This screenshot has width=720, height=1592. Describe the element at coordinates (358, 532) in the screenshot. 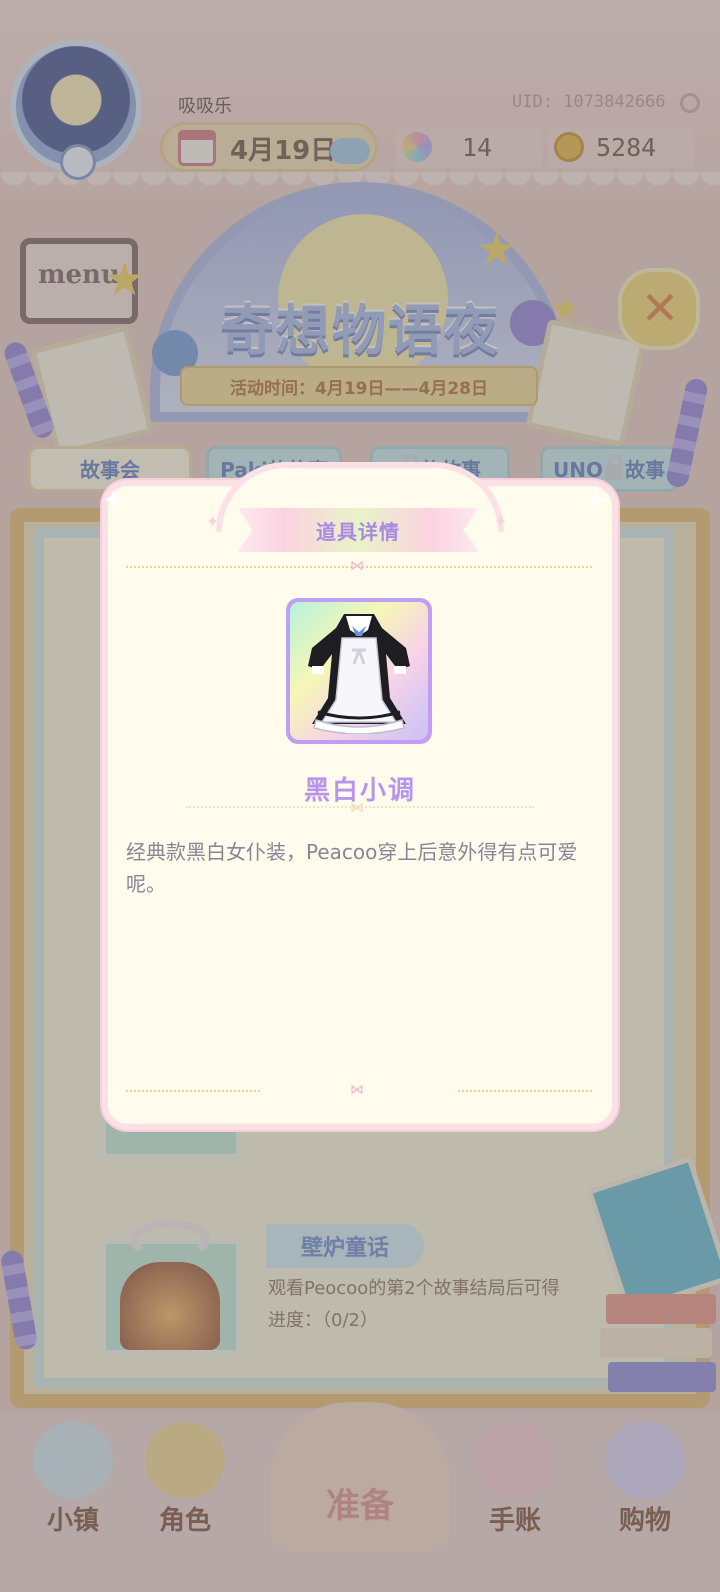

I see `dialog-title: 道具详情` at that location.